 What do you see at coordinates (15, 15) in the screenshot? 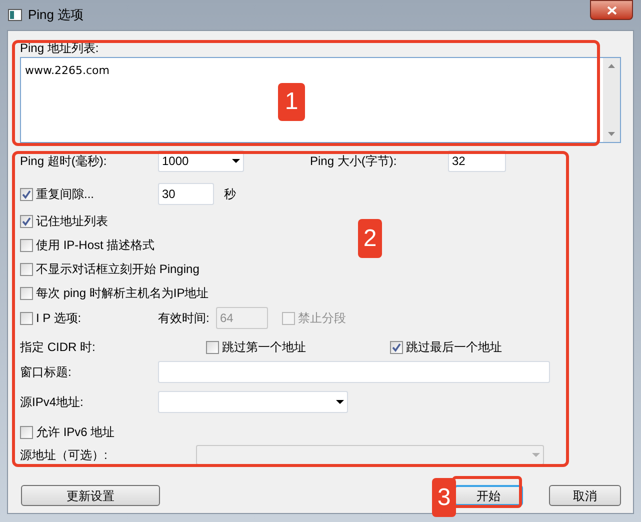
I see `app-icon` at bounding box center [15, 15].